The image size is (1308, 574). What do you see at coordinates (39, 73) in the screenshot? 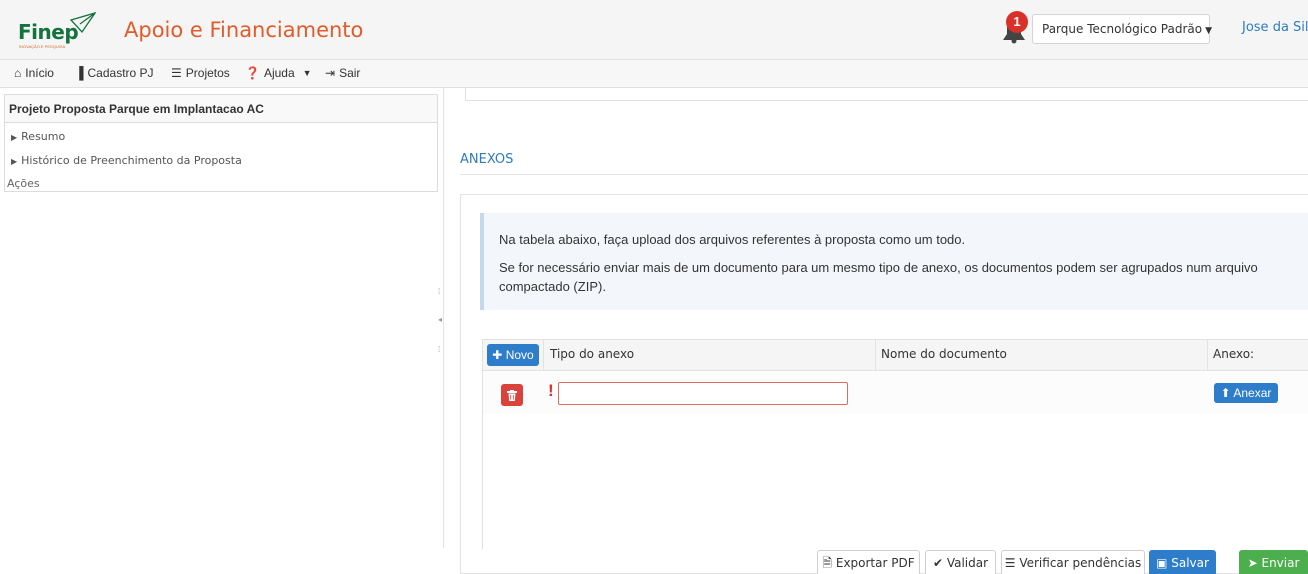
I see `nav-label: Início` at bounding box center [39, 73].